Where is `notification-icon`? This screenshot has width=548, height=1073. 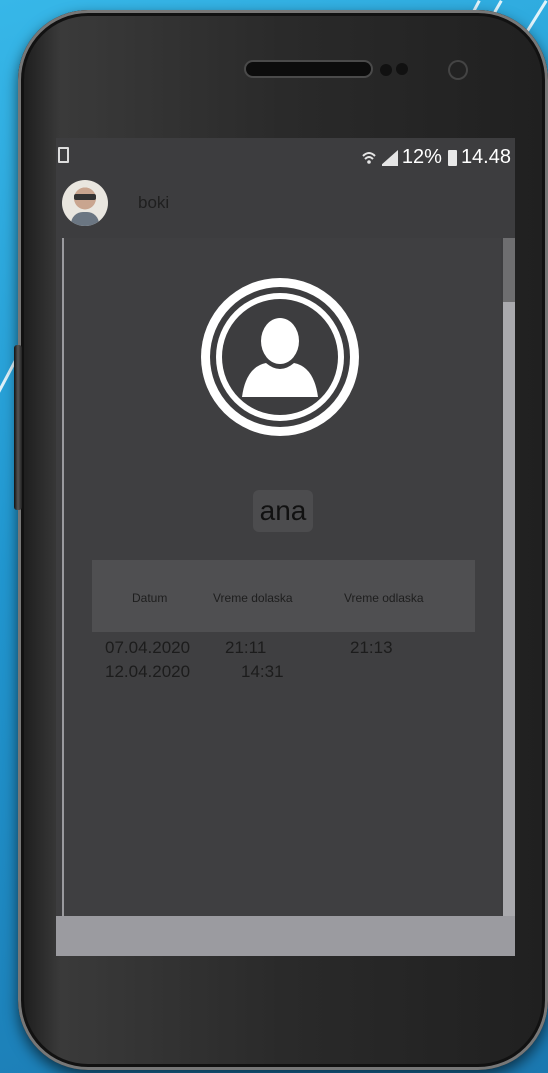
notification-icon is located at coordinates (63, 155).